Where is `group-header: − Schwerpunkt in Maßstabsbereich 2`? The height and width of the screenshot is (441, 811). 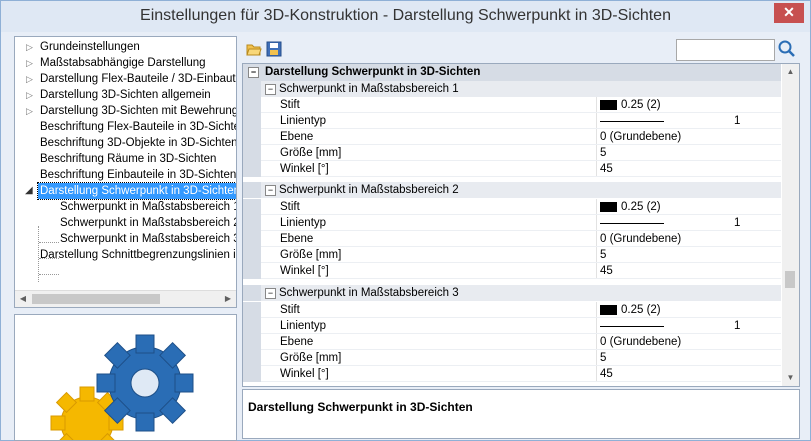
group-header: − Schwerpunkt in Maßstabsbereich 2 is located at coordinates (512, 190).